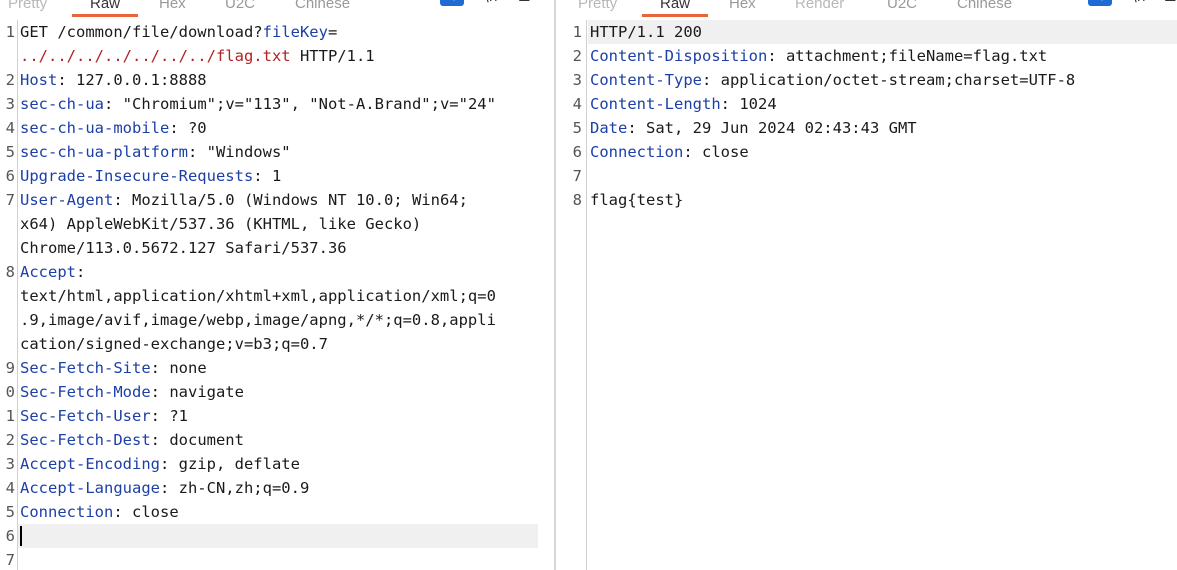 The width and height of the screenshot is (1177, 570). I want to click on query-param-value: ../../../../../../../flag.txt, so click(155, 56).